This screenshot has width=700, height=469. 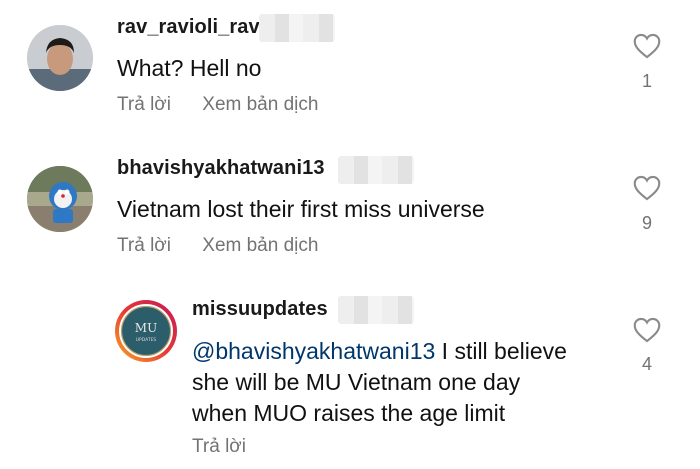 I want to click on reply-actions: Trả lời, so click(x=232, y=447).